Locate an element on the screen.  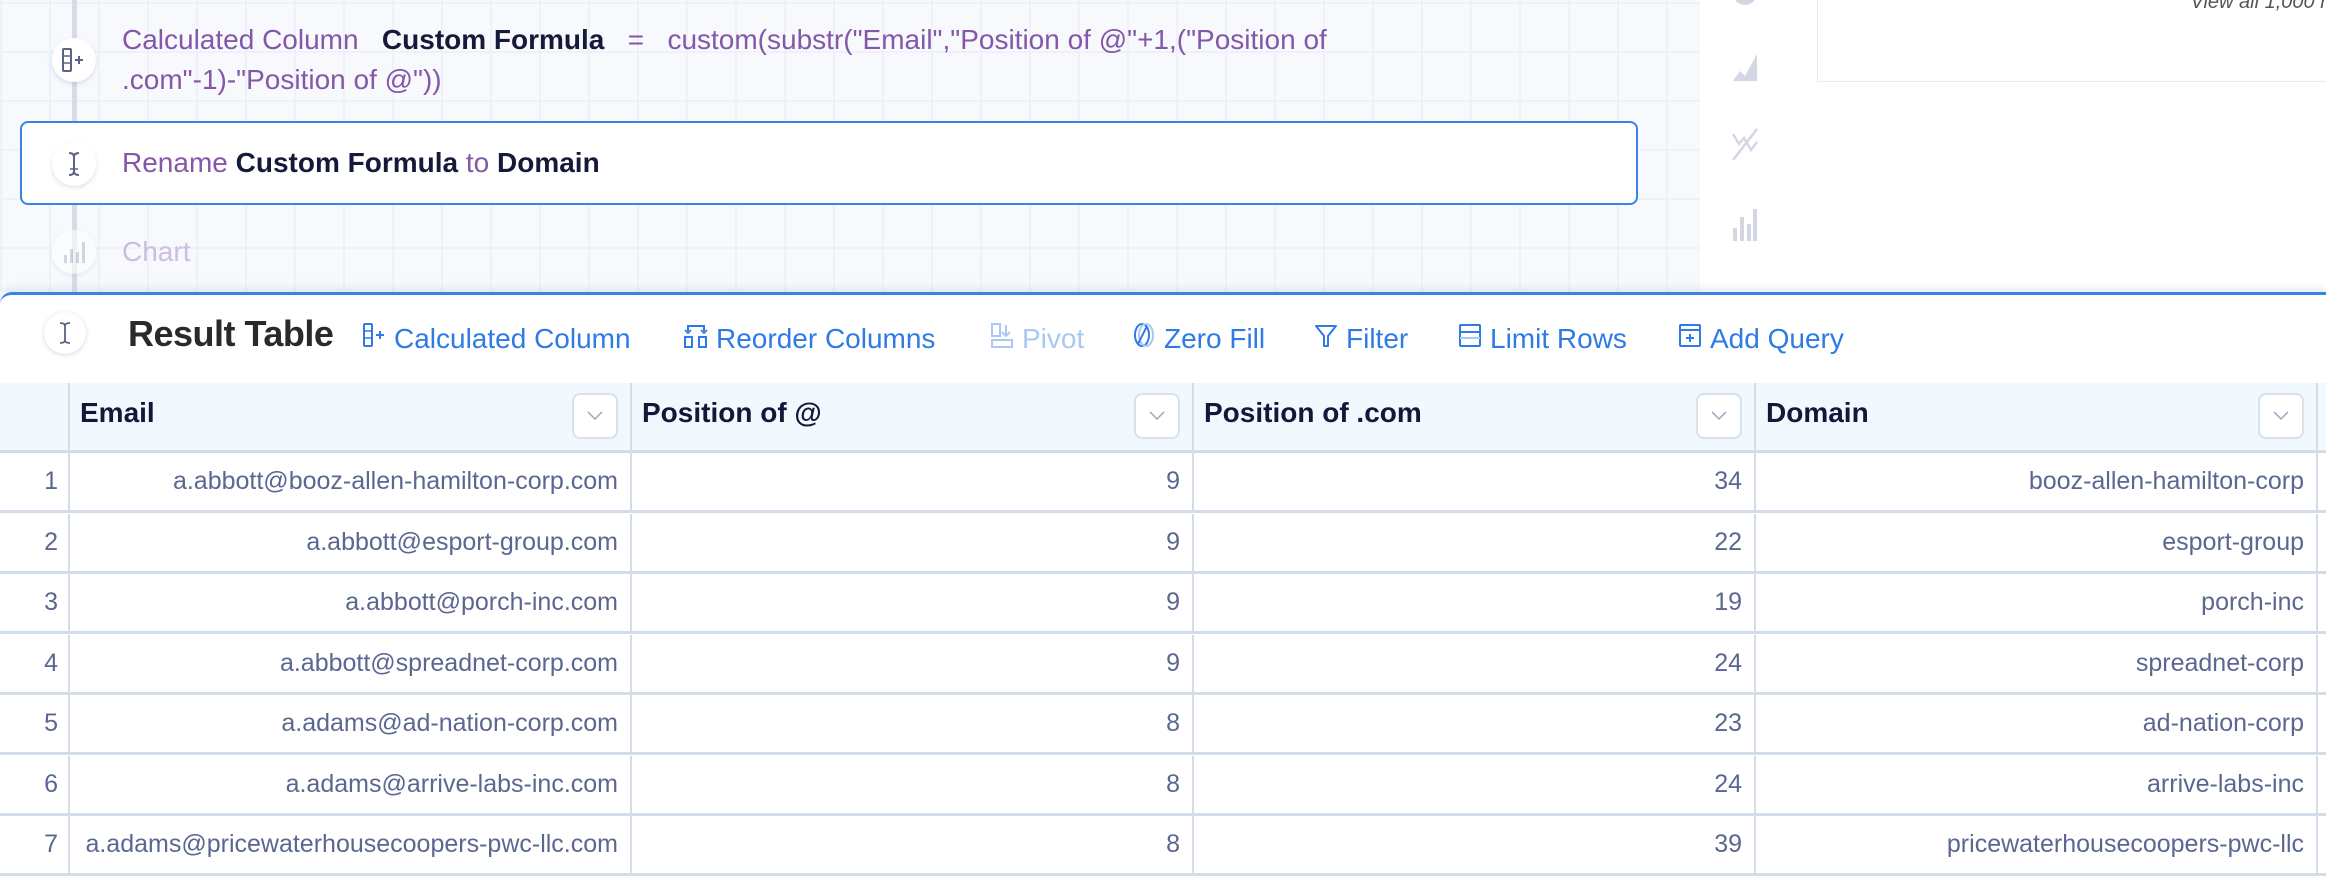
table-row: 3a.abbott@porch-inc.com919porch-inc is located at coordinates (1163, 604).